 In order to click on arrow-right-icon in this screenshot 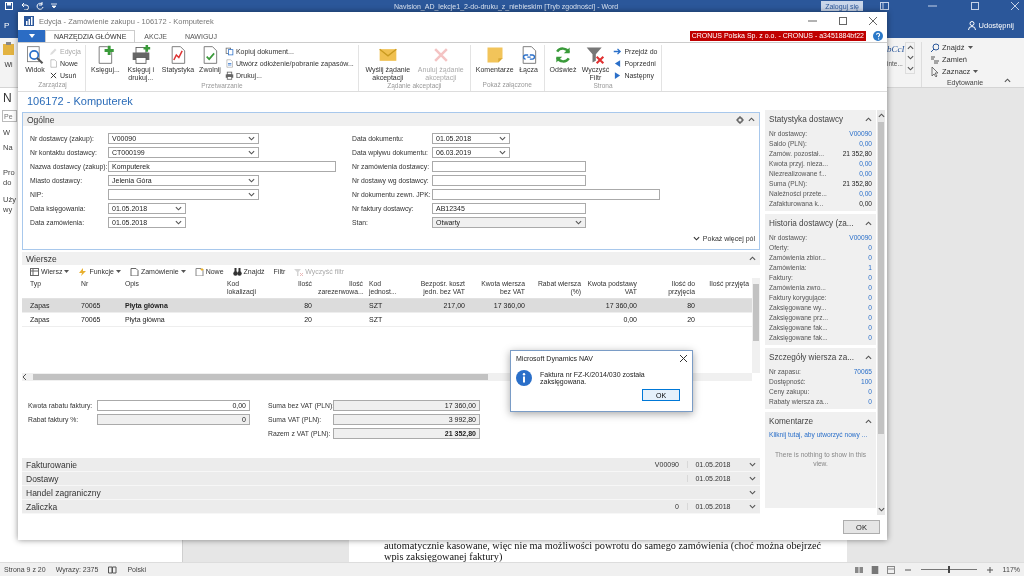, I will do `click(618, 51)`.